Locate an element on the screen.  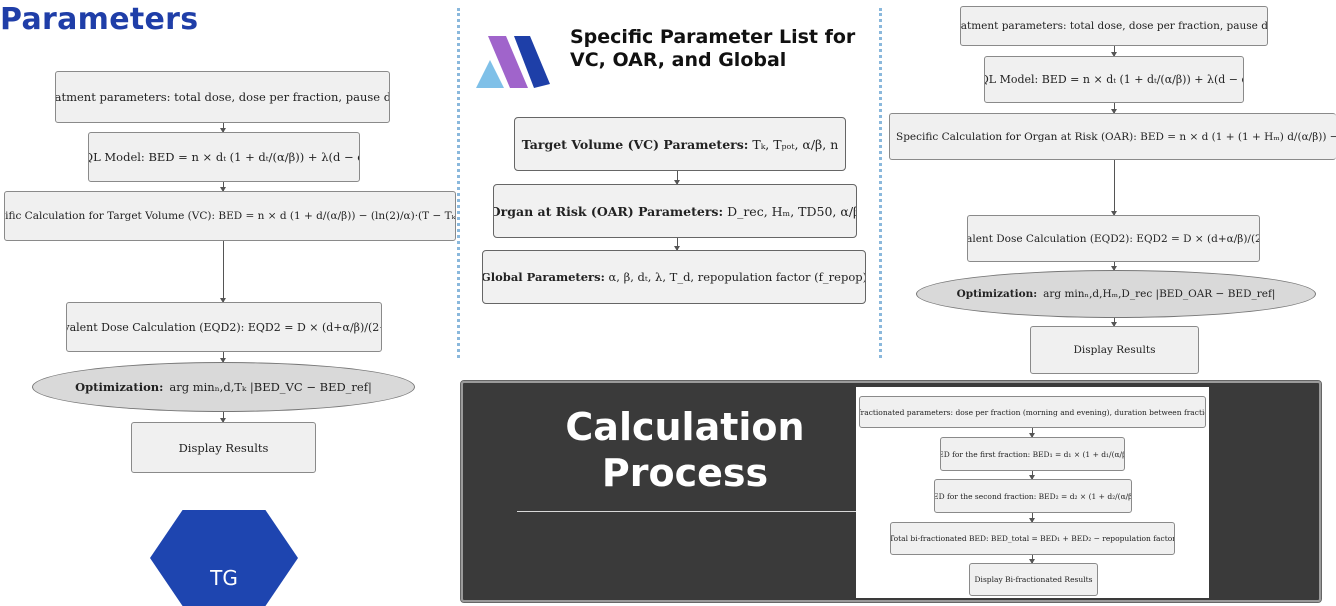
node-display-bi-fractionated: Display Bi-fractionated Results is located at coordinates (1033, 579).